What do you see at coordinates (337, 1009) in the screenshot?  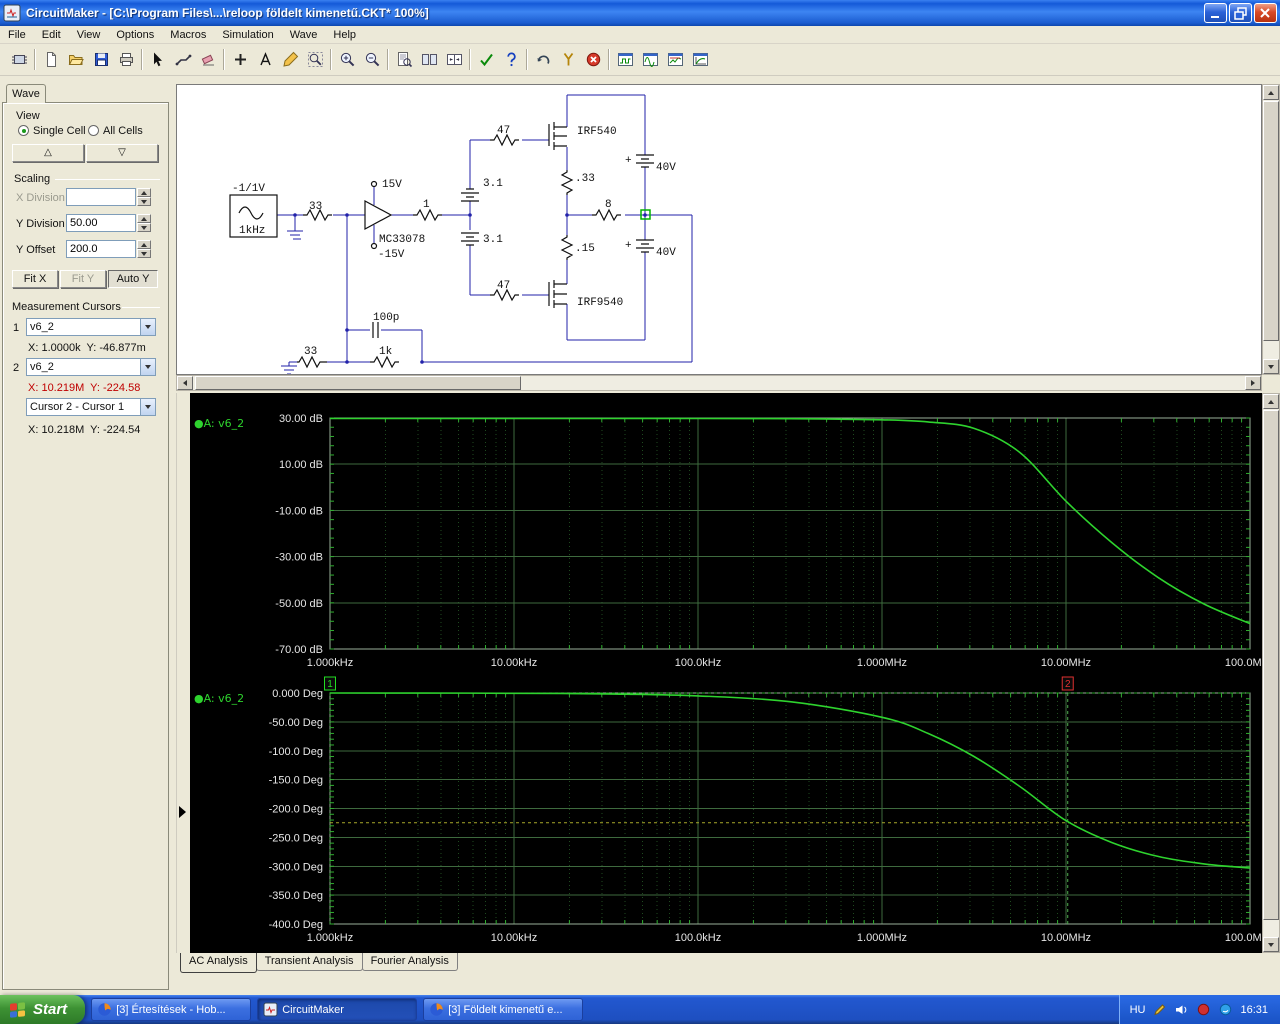 I see `taskbar-task-circuitmaker: CircuitMaker` at bounding box center [337, 1009].